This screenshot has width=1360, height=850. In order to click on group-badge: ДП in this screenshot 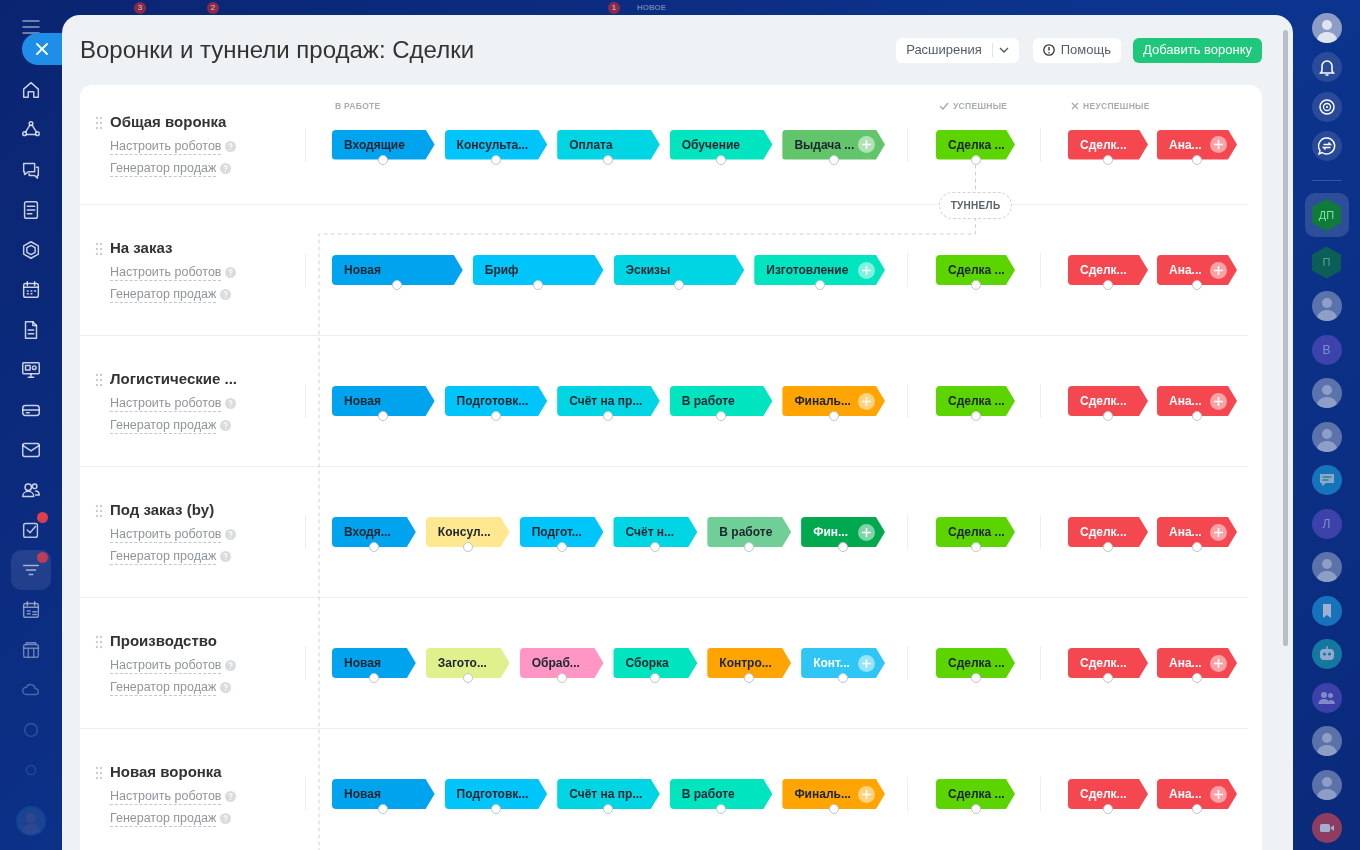, I will do `click(1326, 215)`.